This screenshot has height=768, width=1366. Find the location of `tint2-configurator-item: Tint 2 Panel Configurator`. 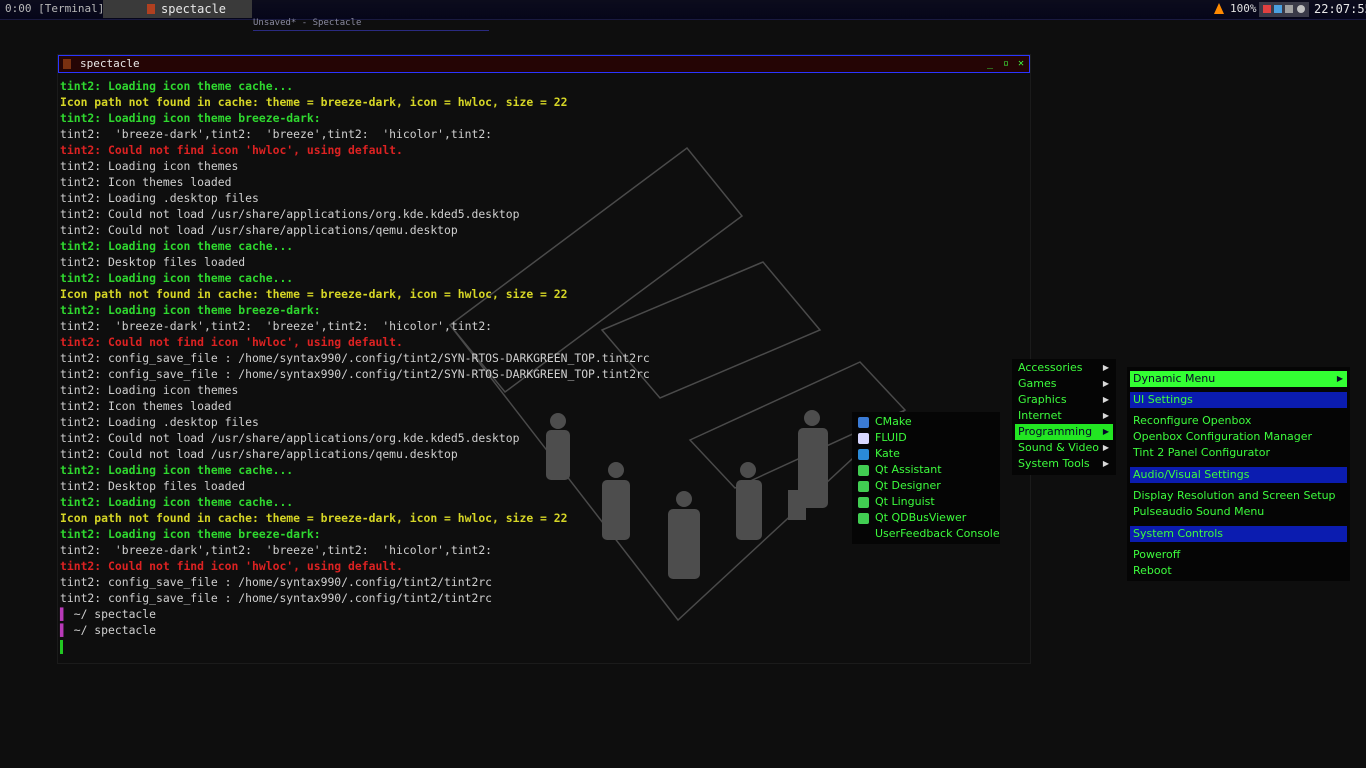

tint2-configurator-item: Tint 2 Panel Configurator is located at coordinates (1201, 453).